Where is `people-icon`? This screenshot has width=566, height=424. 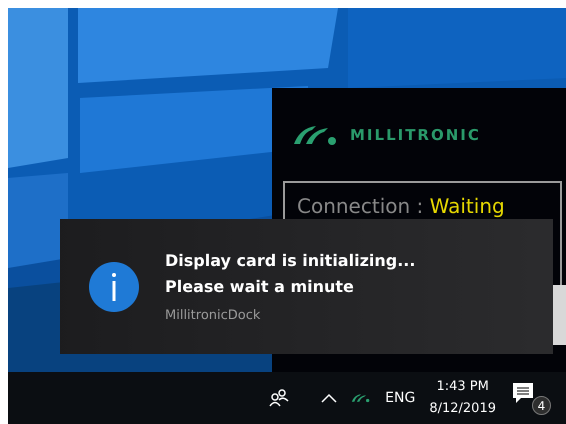 people-icon is located at coordinates (279, 398).